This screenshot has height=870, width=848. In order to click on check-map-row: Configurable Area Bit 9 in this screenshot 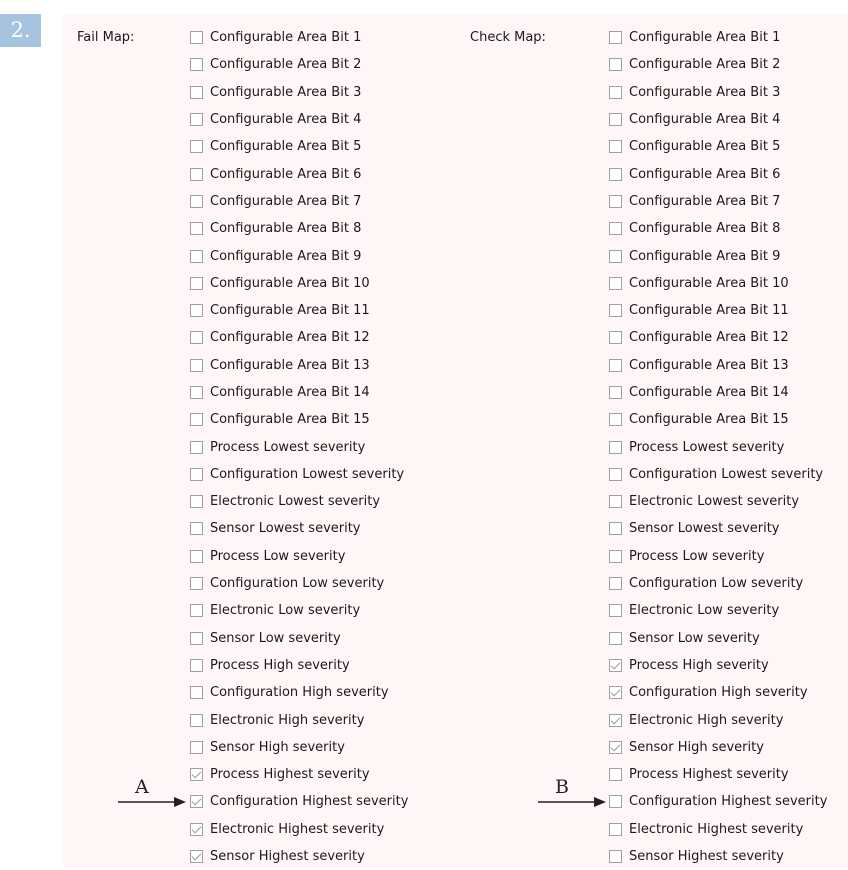, I will do `click(718, 255)`.